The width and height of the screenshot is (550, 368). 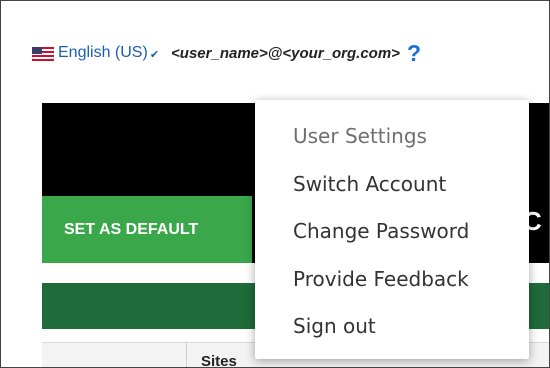 I want to click on us-flag-icon, so click(x=43, y=54).